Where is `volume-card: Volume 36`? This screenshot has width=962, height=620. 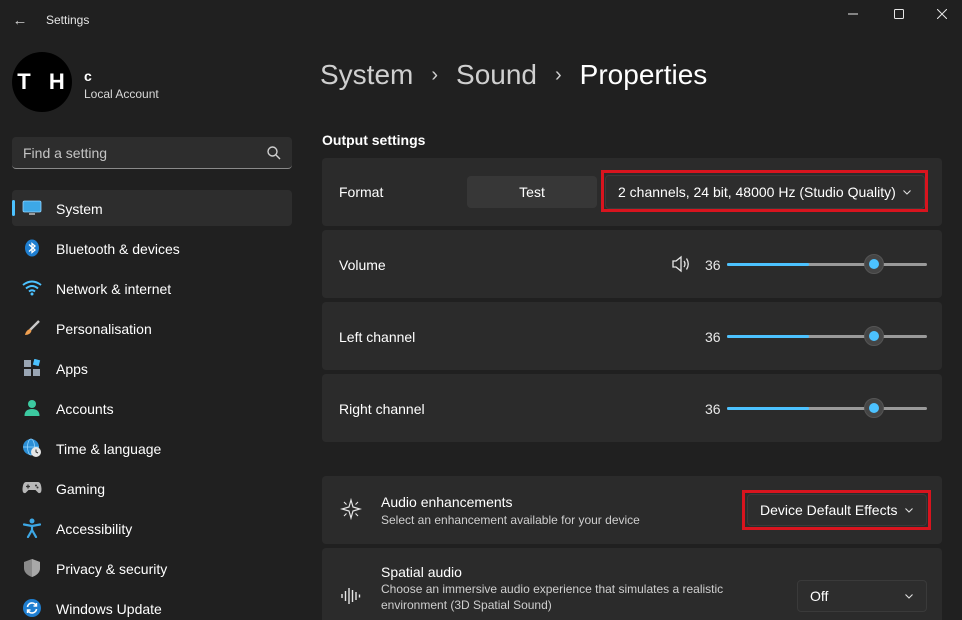 volume-card: Volume 36 is located at coordinates (632, 264).